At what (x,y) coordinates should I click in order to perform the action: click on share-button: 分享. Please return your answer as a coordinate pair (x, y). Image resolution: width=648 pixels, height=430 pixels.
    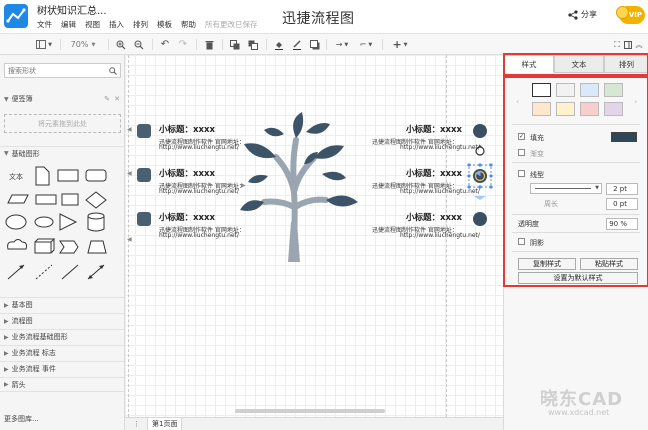
    Looking at the image, I should click on (582, 14).